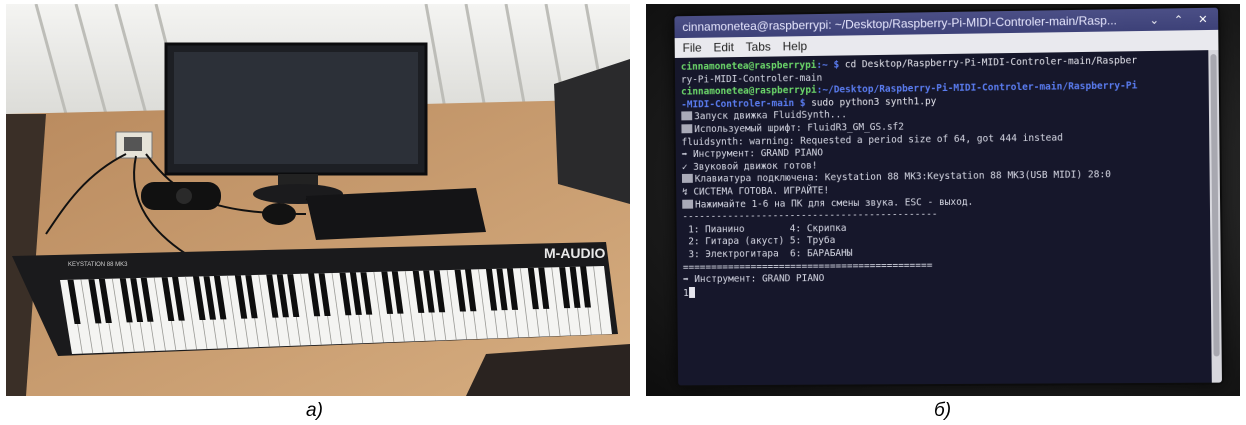  What do you see at coordinates (314, 410) in the screenshot?
I see `caption-a: а)` at bounding box center [314, 410].